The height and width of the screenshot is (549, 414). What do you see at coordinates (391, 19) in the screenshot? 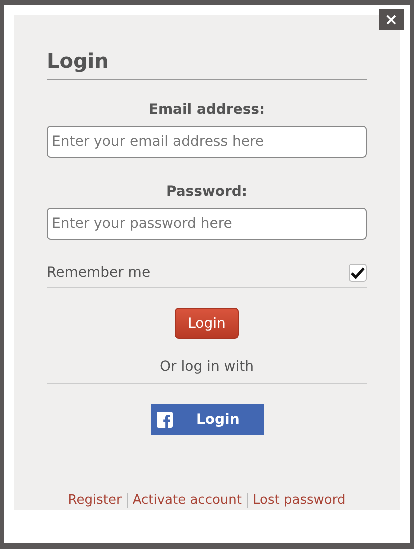
I see `close-button: ×` at bounding box center [391, 19].